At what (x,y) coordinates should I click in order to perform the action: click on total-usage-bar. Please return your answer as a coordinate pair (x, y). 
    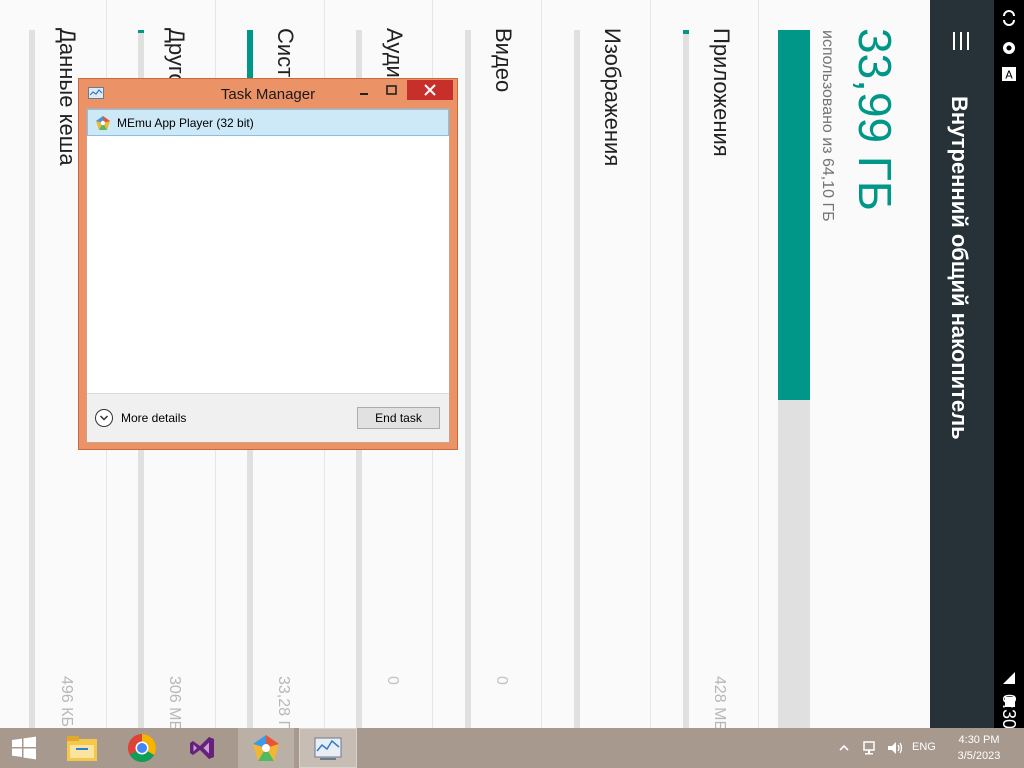
    Looking at the image, I should click on (794, 379).